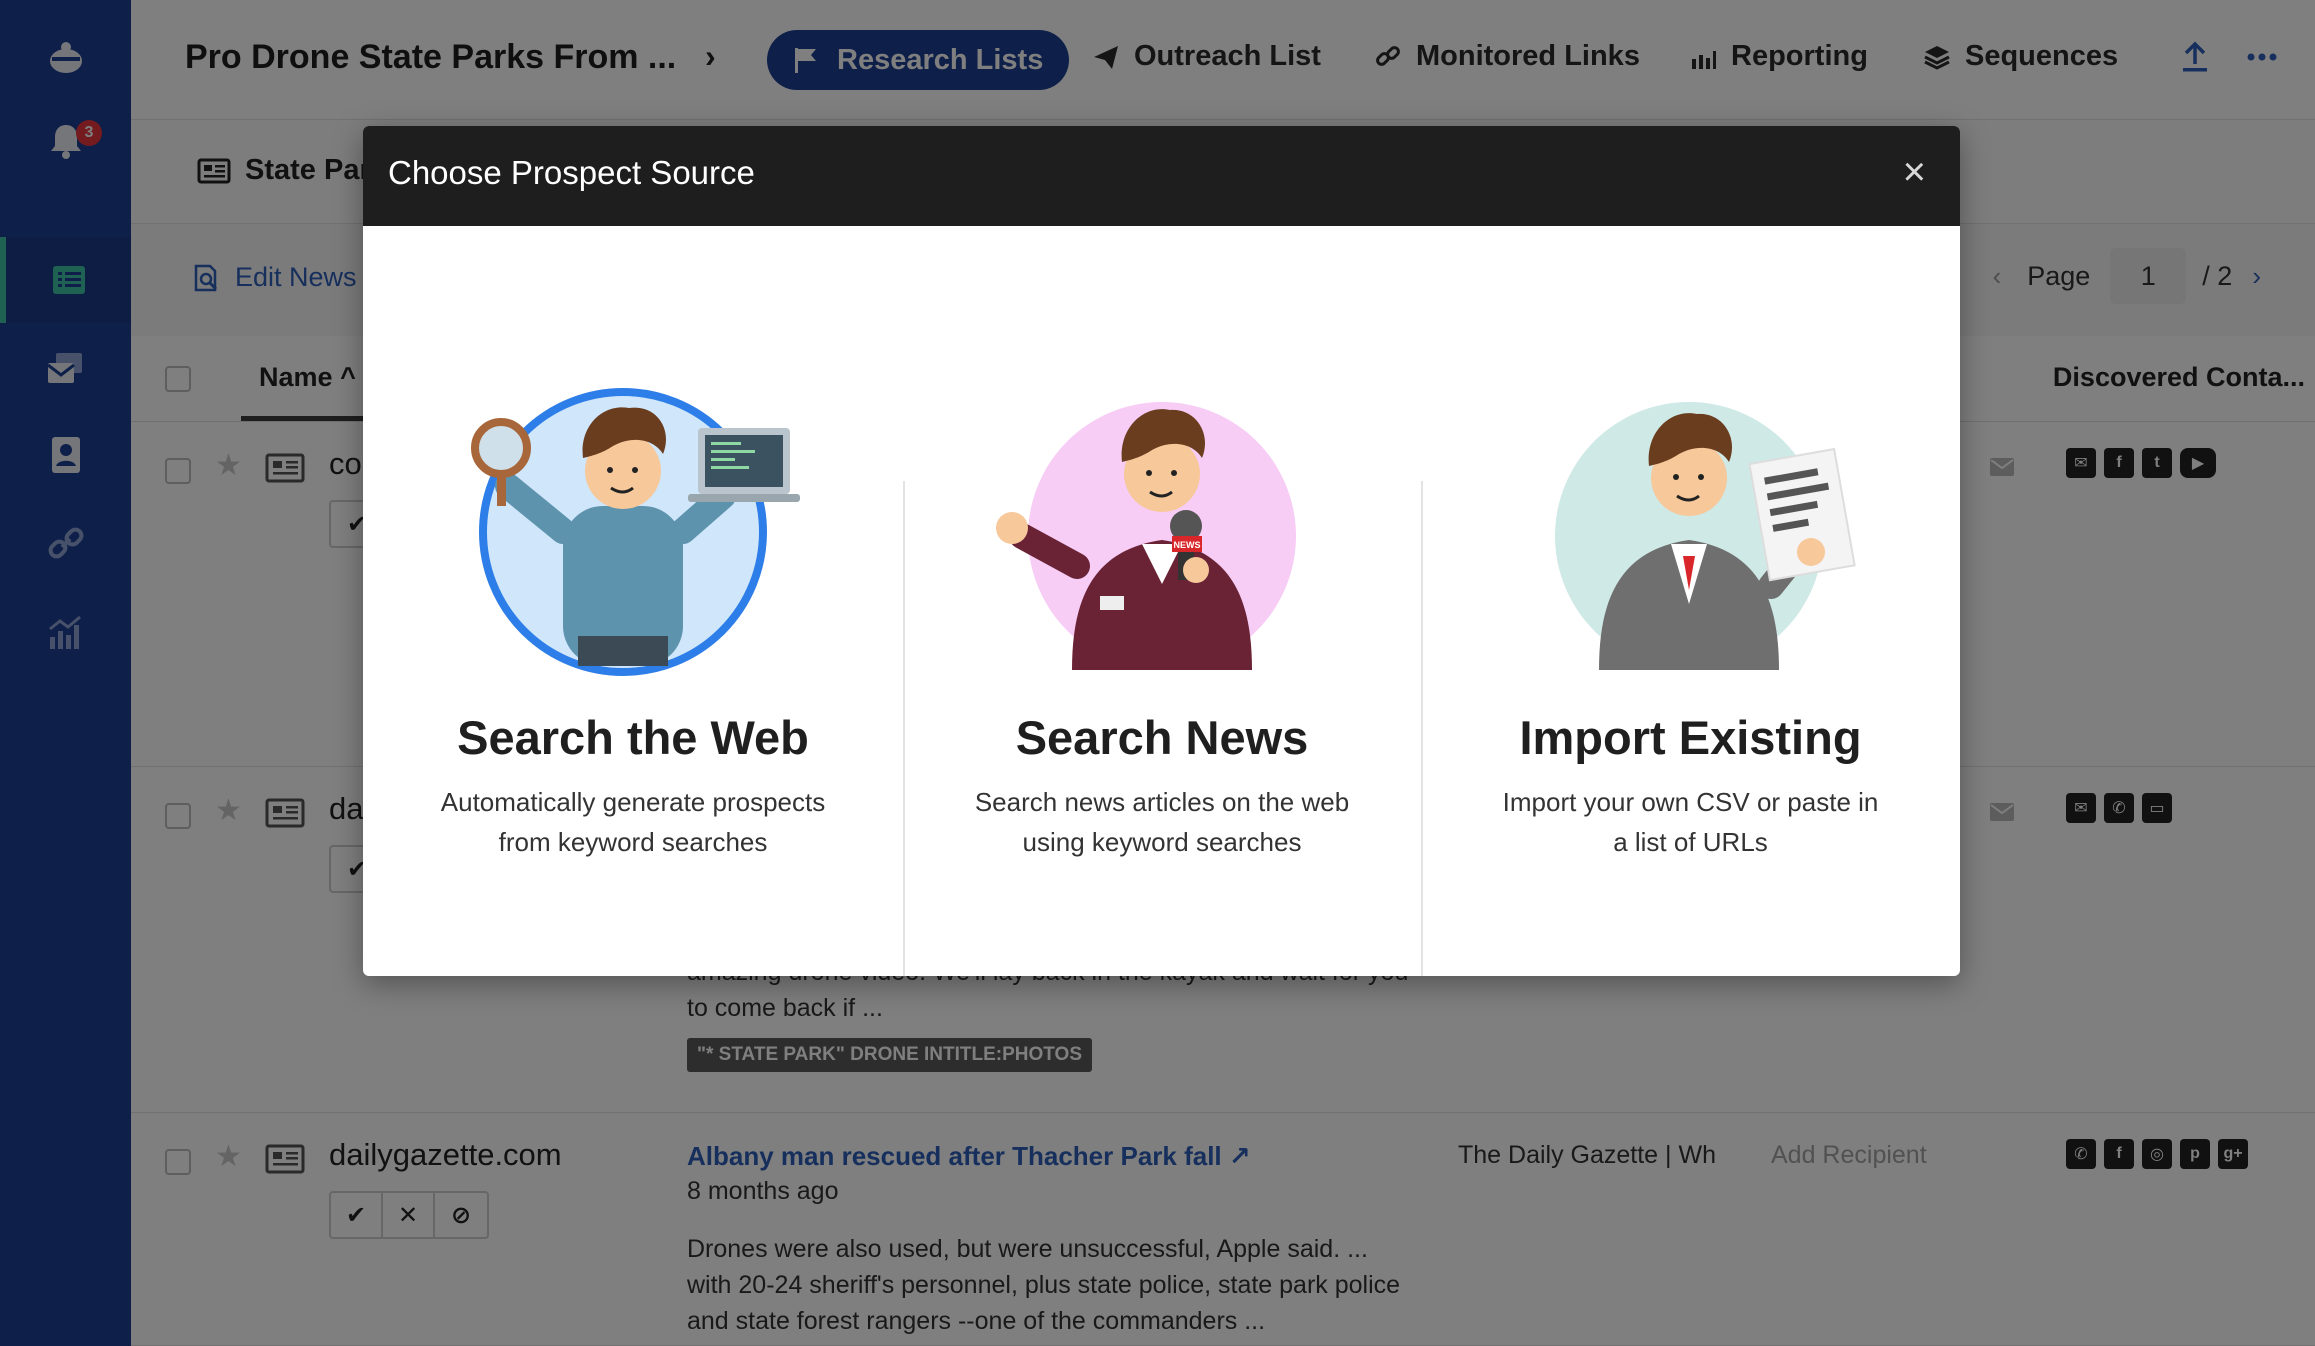 This screenshot has width=2315, height=1346. What do you see at coordinates (1705, 536) in the screenshot?
I see `import-document-illustration-icon` at bounding box center [1705, 536].